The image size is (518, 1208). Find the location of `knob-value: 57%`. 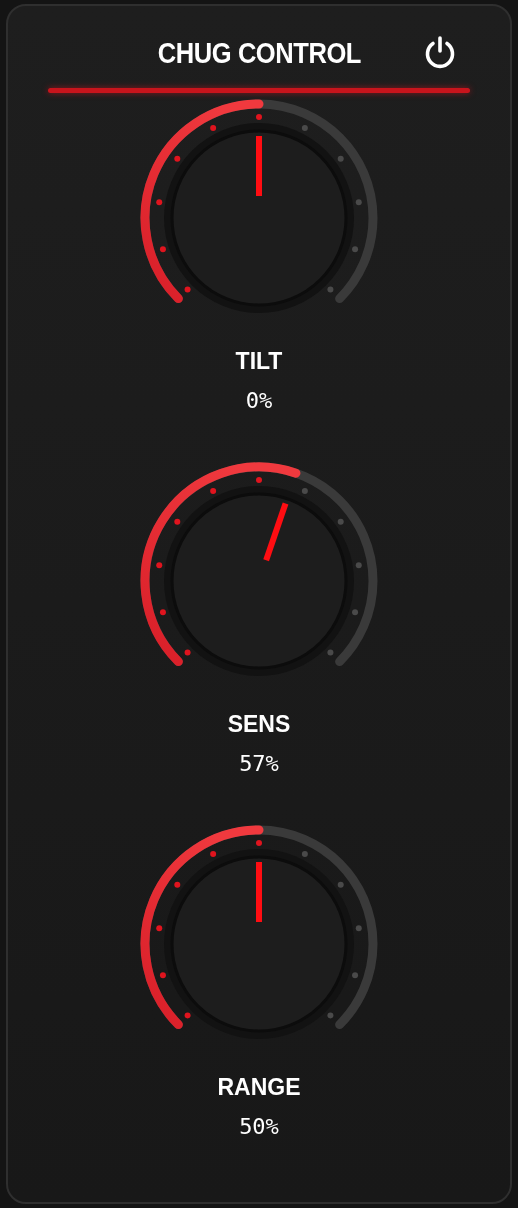

knob-value: 57% is located at coordinates (259, 764).